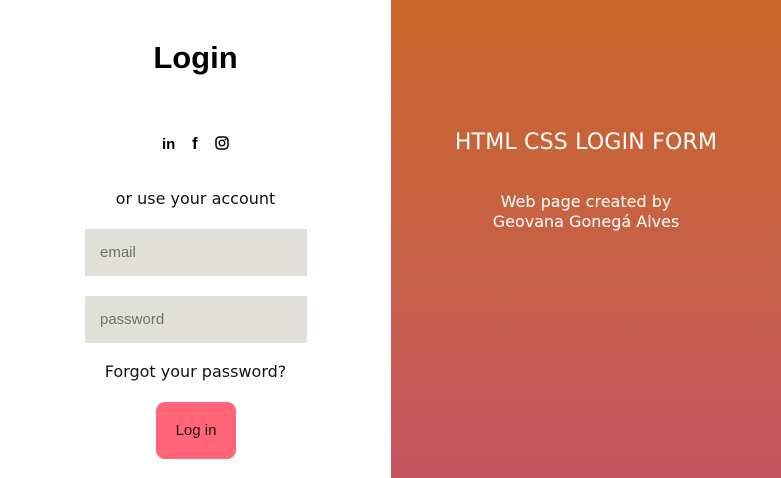 Image resolution: width=781 pixels, height=478 pixels. What do you see at coordinates (196, 430) in the screenshot?
I see `login-button: Log in` at bounding box center [196, 430].